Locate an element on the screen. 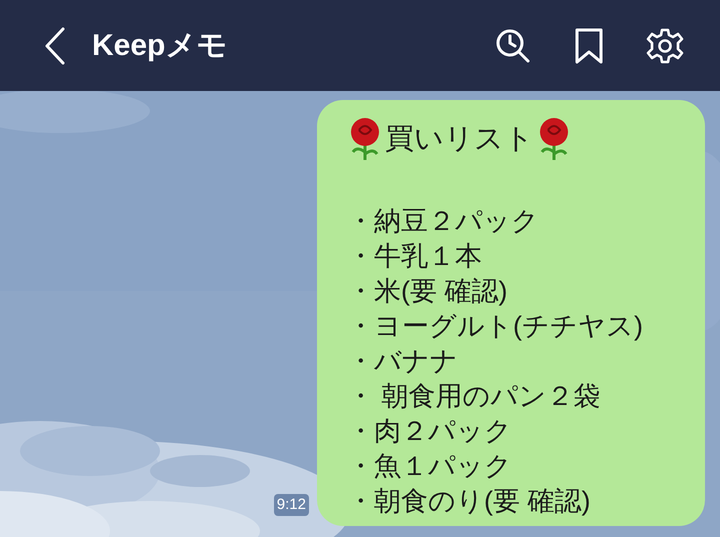 Image resolution: width=720 pixels, height=537 pixels. list-item: ・ 朝食用のパン２袋 is located at coordinates (474, 396).